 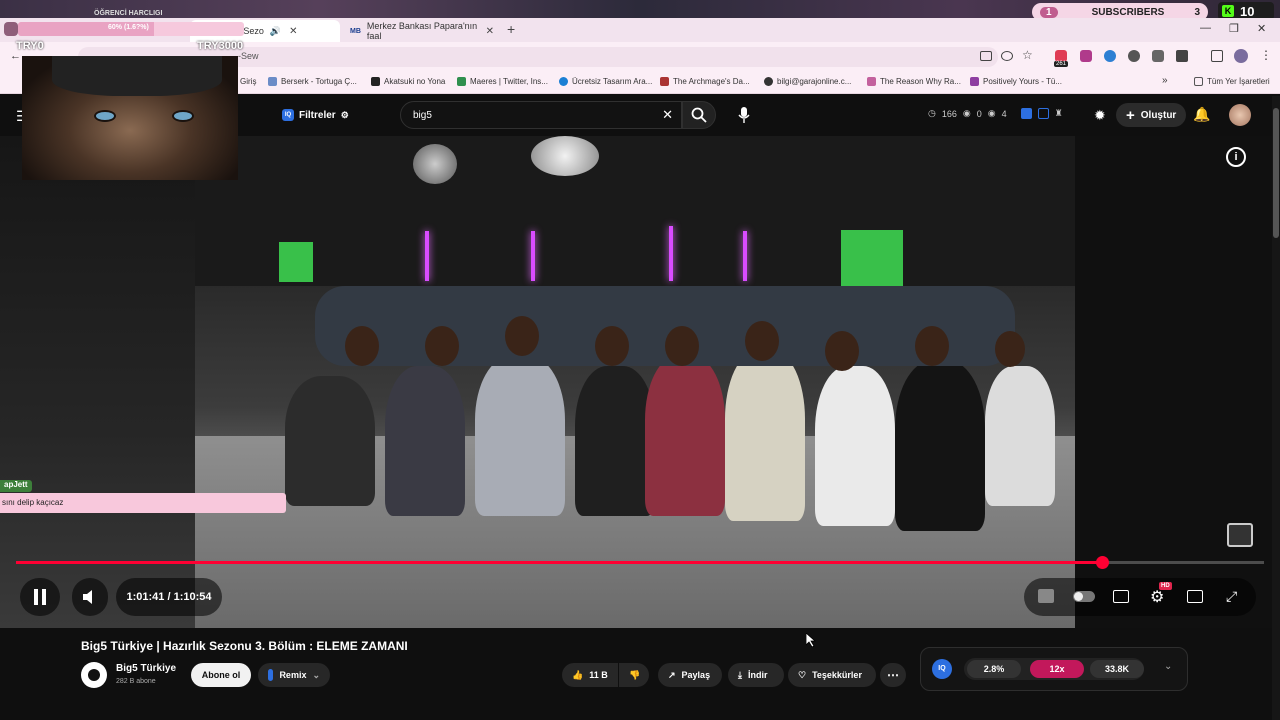 What do you see at coordinates (1182, 56) in the screenshot?
I see `puzzle-icon` at bounding box center [1182, 56].